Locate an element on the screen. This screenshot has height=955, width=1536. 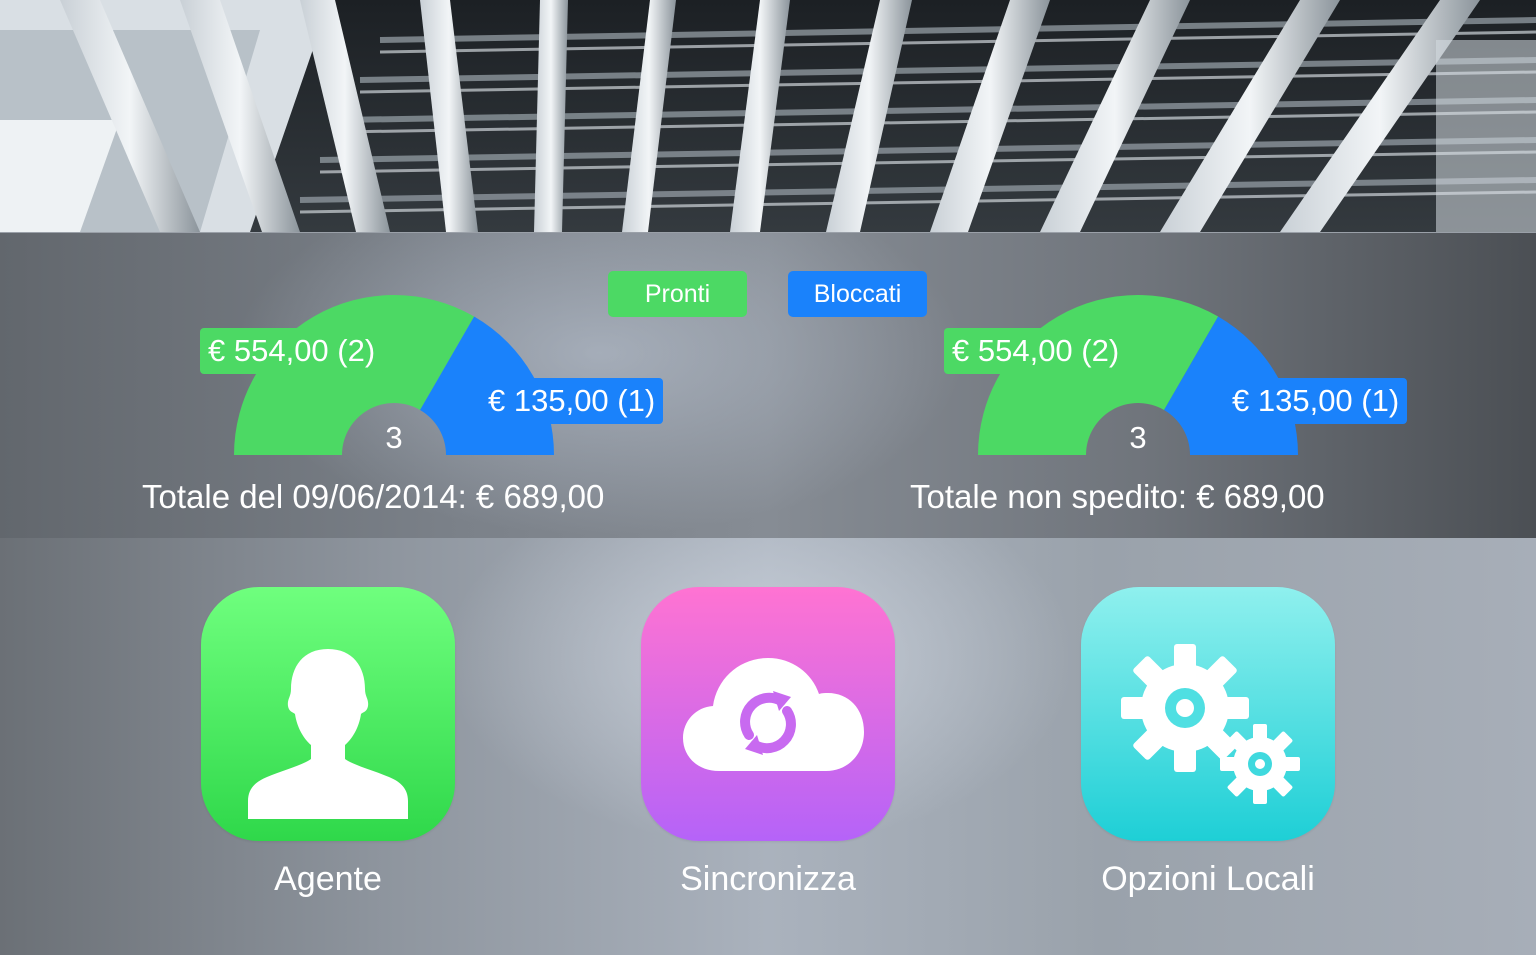
local-options-app-label: Opzioni Locali is located at coordinates (1208, 879).